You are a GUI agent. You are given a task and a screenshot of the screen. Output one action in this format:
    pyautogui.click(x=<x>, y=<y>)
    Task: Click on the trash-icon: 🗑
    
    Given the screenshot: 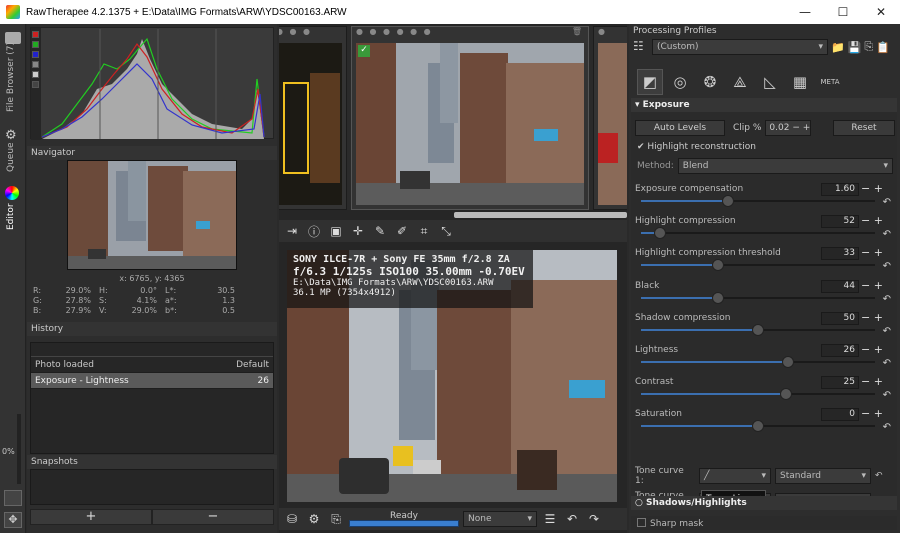 What is the action you would take?
    pyautogui.click(x=578, y=34)
    